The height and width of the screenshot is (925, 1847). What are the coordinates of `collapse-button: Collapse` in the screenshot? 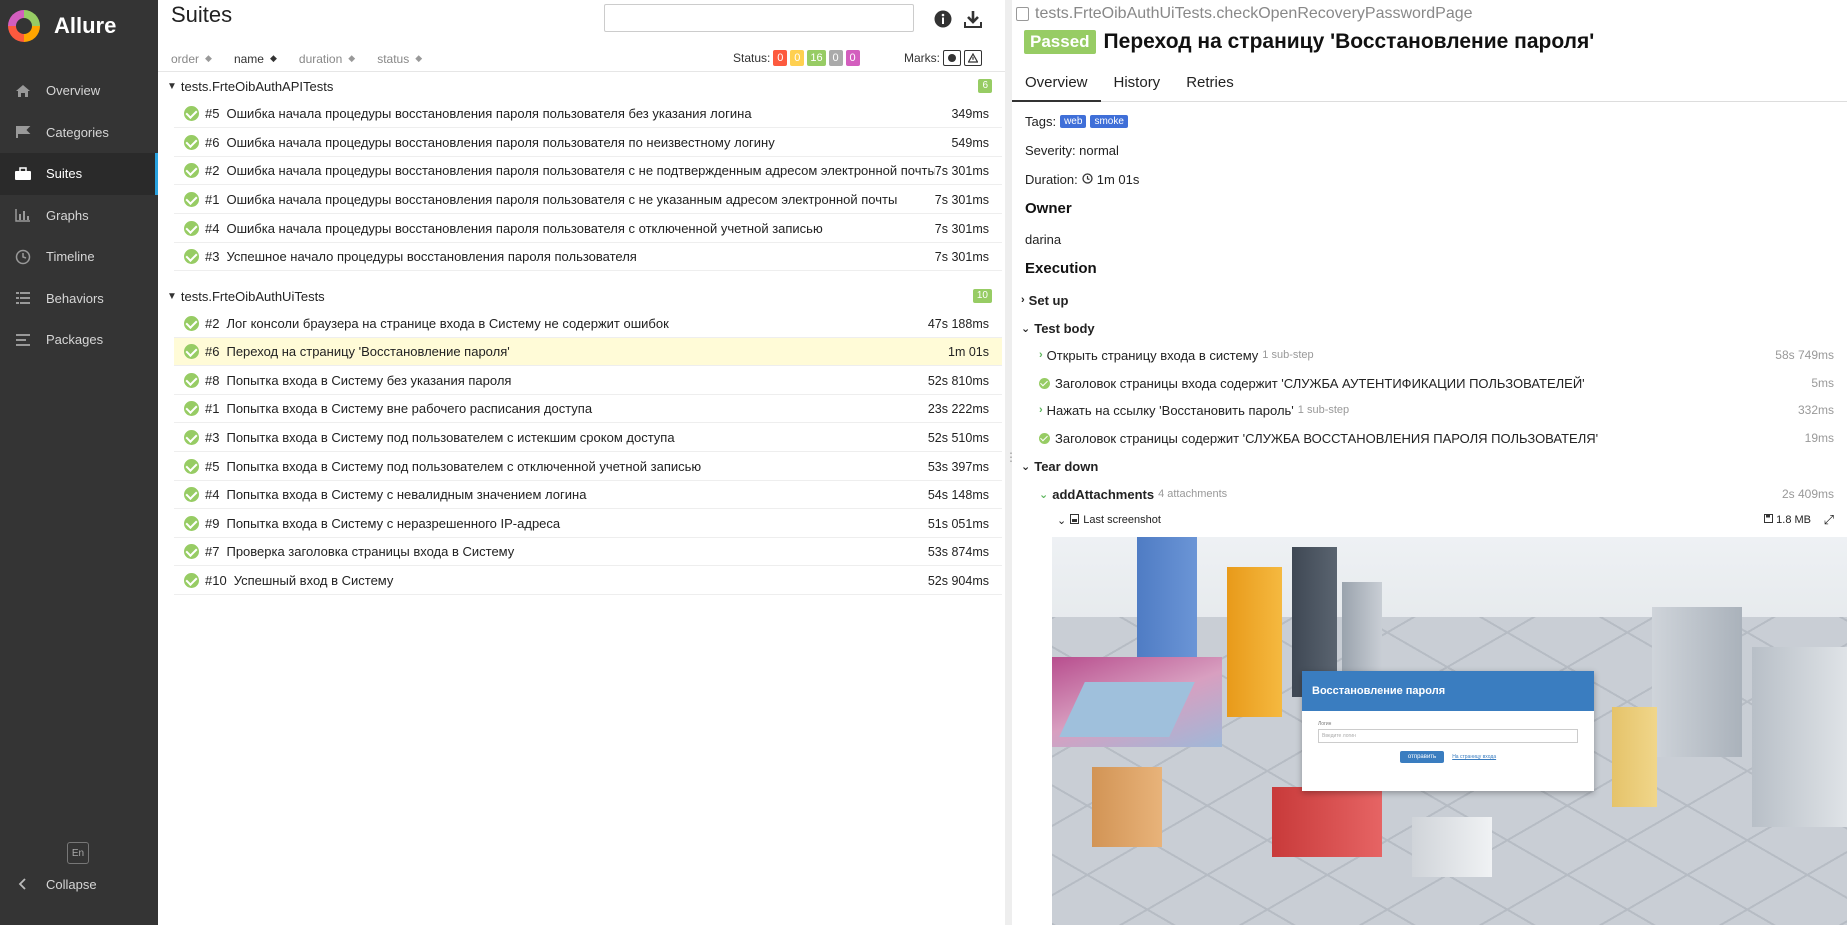 It's located at (54, 884).